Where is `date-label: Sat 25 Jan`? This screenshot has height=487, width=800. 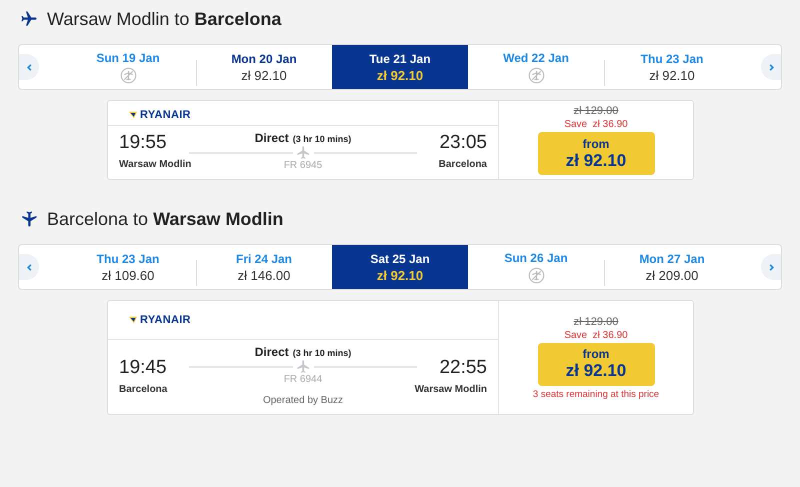
date-label: Sat 25 Jan is located at coordinates (400, 259).